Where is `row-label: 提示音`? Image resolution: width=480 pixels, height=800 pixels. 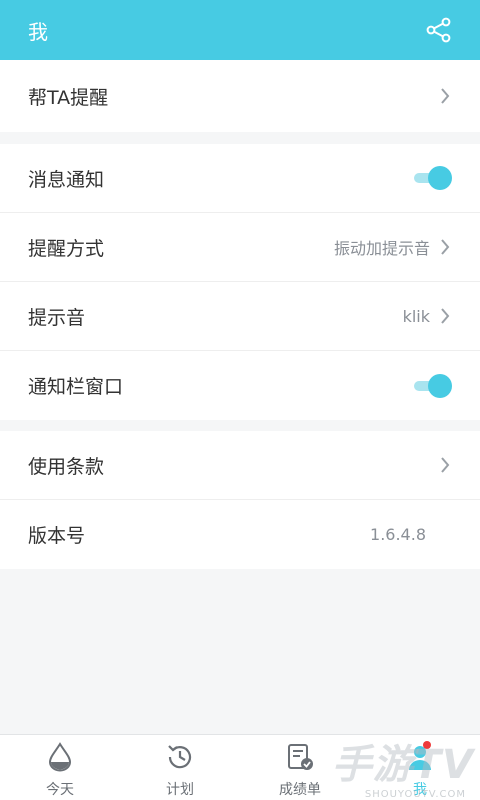 row-label: 提示音 is located at coordinates (57, 317).